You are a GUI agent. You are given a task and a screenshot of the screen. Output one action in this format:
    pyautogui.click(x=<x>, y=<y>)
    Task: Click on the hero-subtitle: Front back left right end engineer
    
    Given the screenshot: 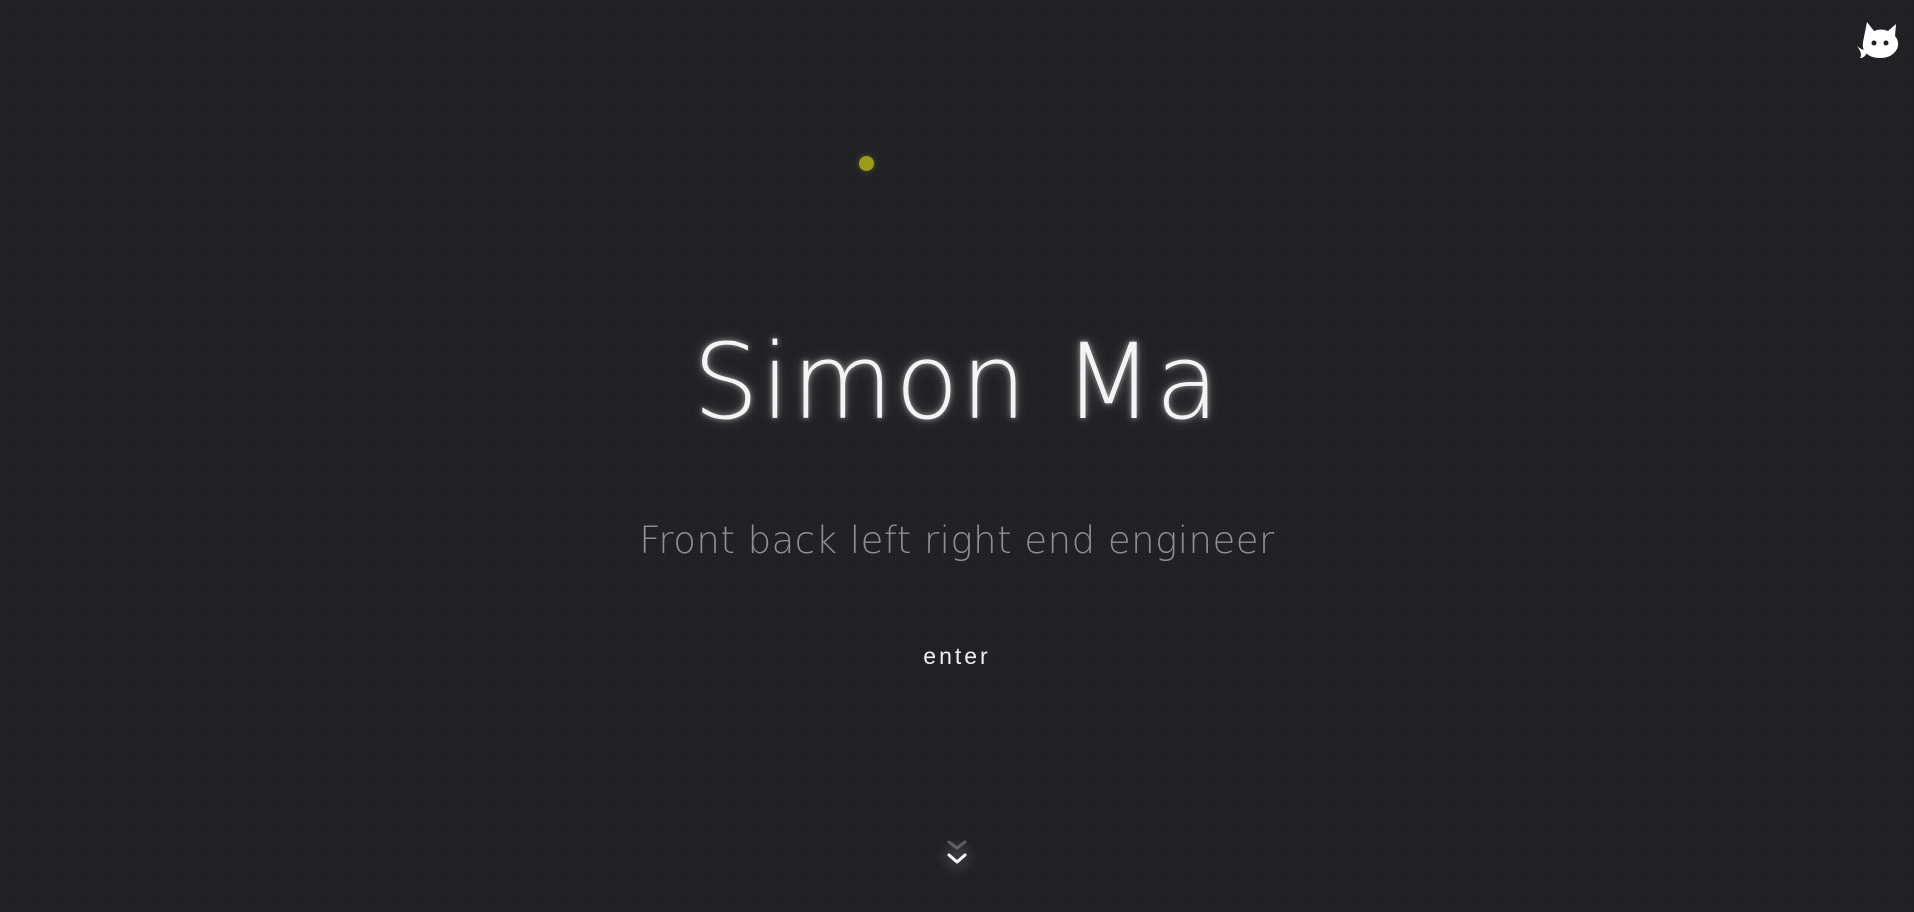 What is the action you would take?
    pyautogui.click(x=957, y=540)
    